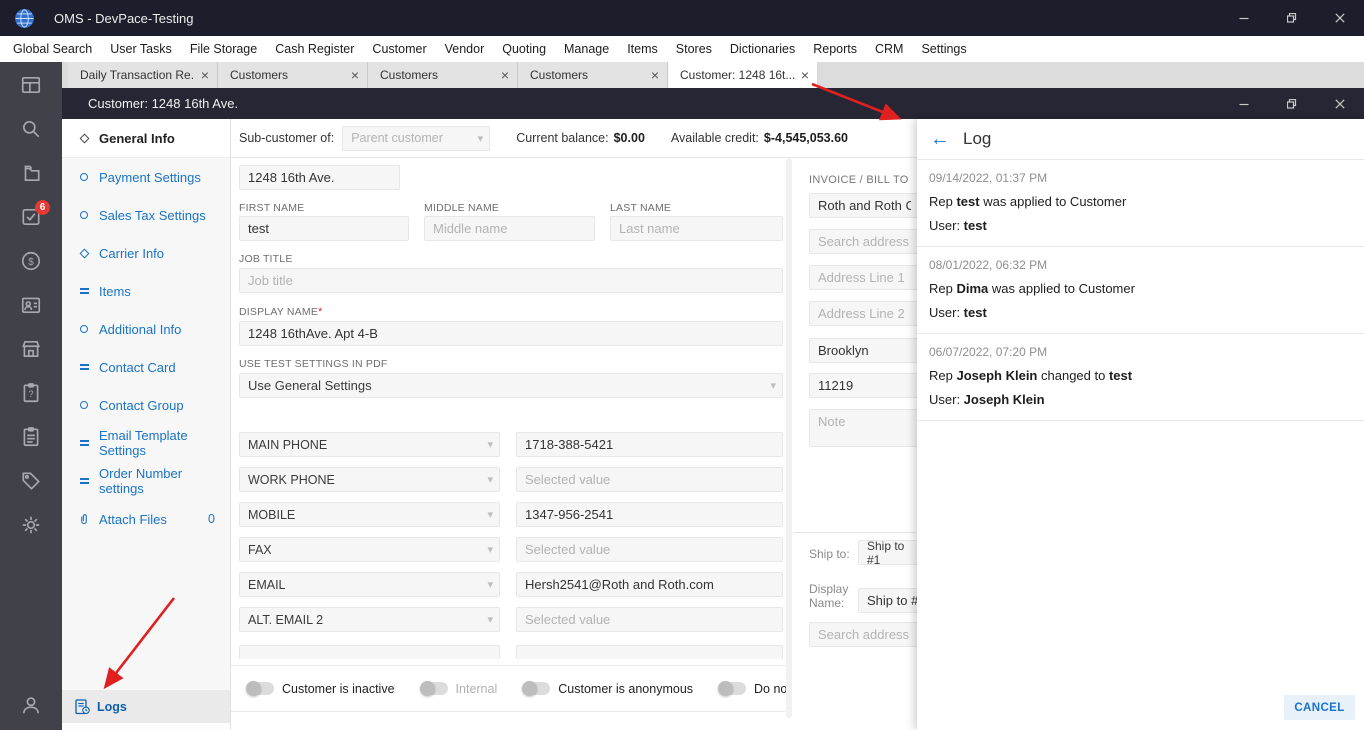  Describe the element at coordinates (743, 75) in the screenshot. I see `tab-customer-1248: Customer: 1248 16t... ×` at that location.